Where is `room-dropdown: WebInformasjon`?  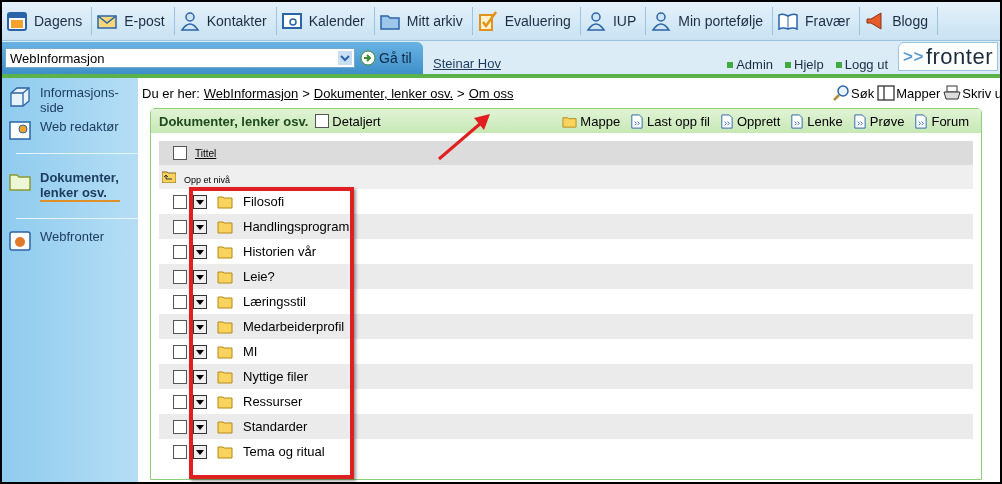
room-dropdown: WebInformasjon is located at coordinates (180, 58).